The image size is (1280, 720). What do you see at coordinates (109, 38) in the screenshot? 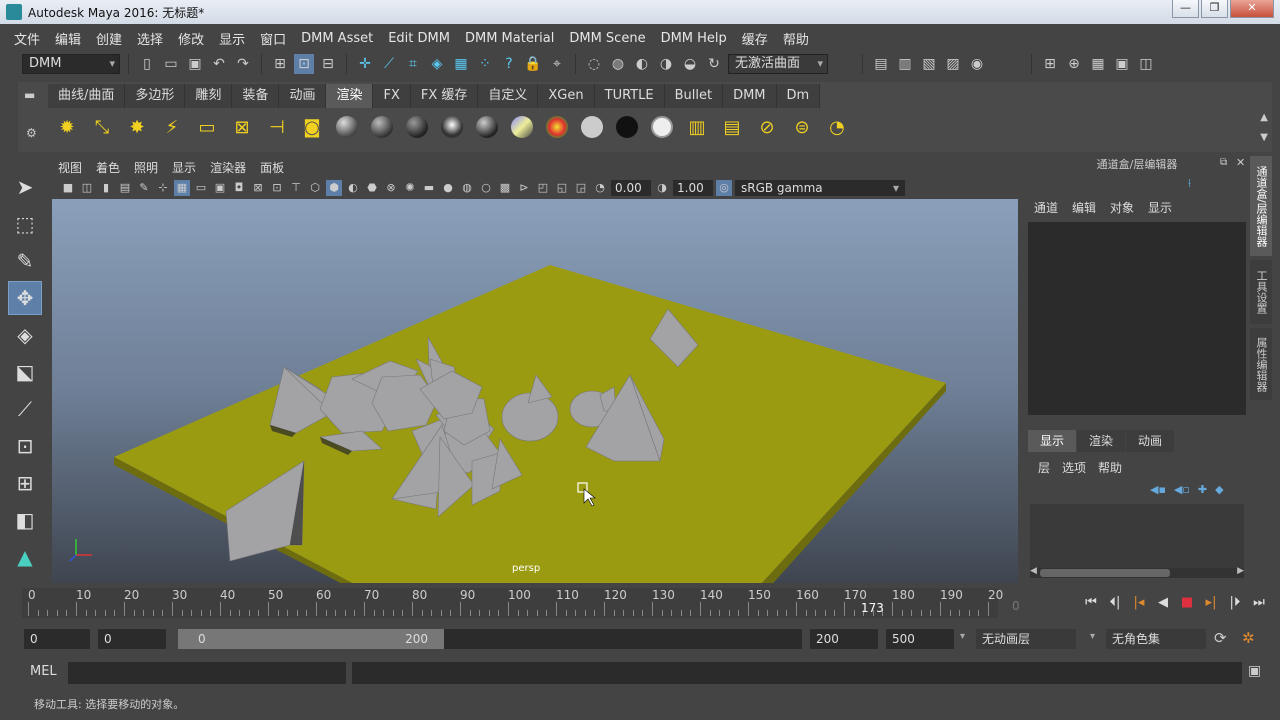
I see `menu-create: 创建` at bounding box center [109, 38].